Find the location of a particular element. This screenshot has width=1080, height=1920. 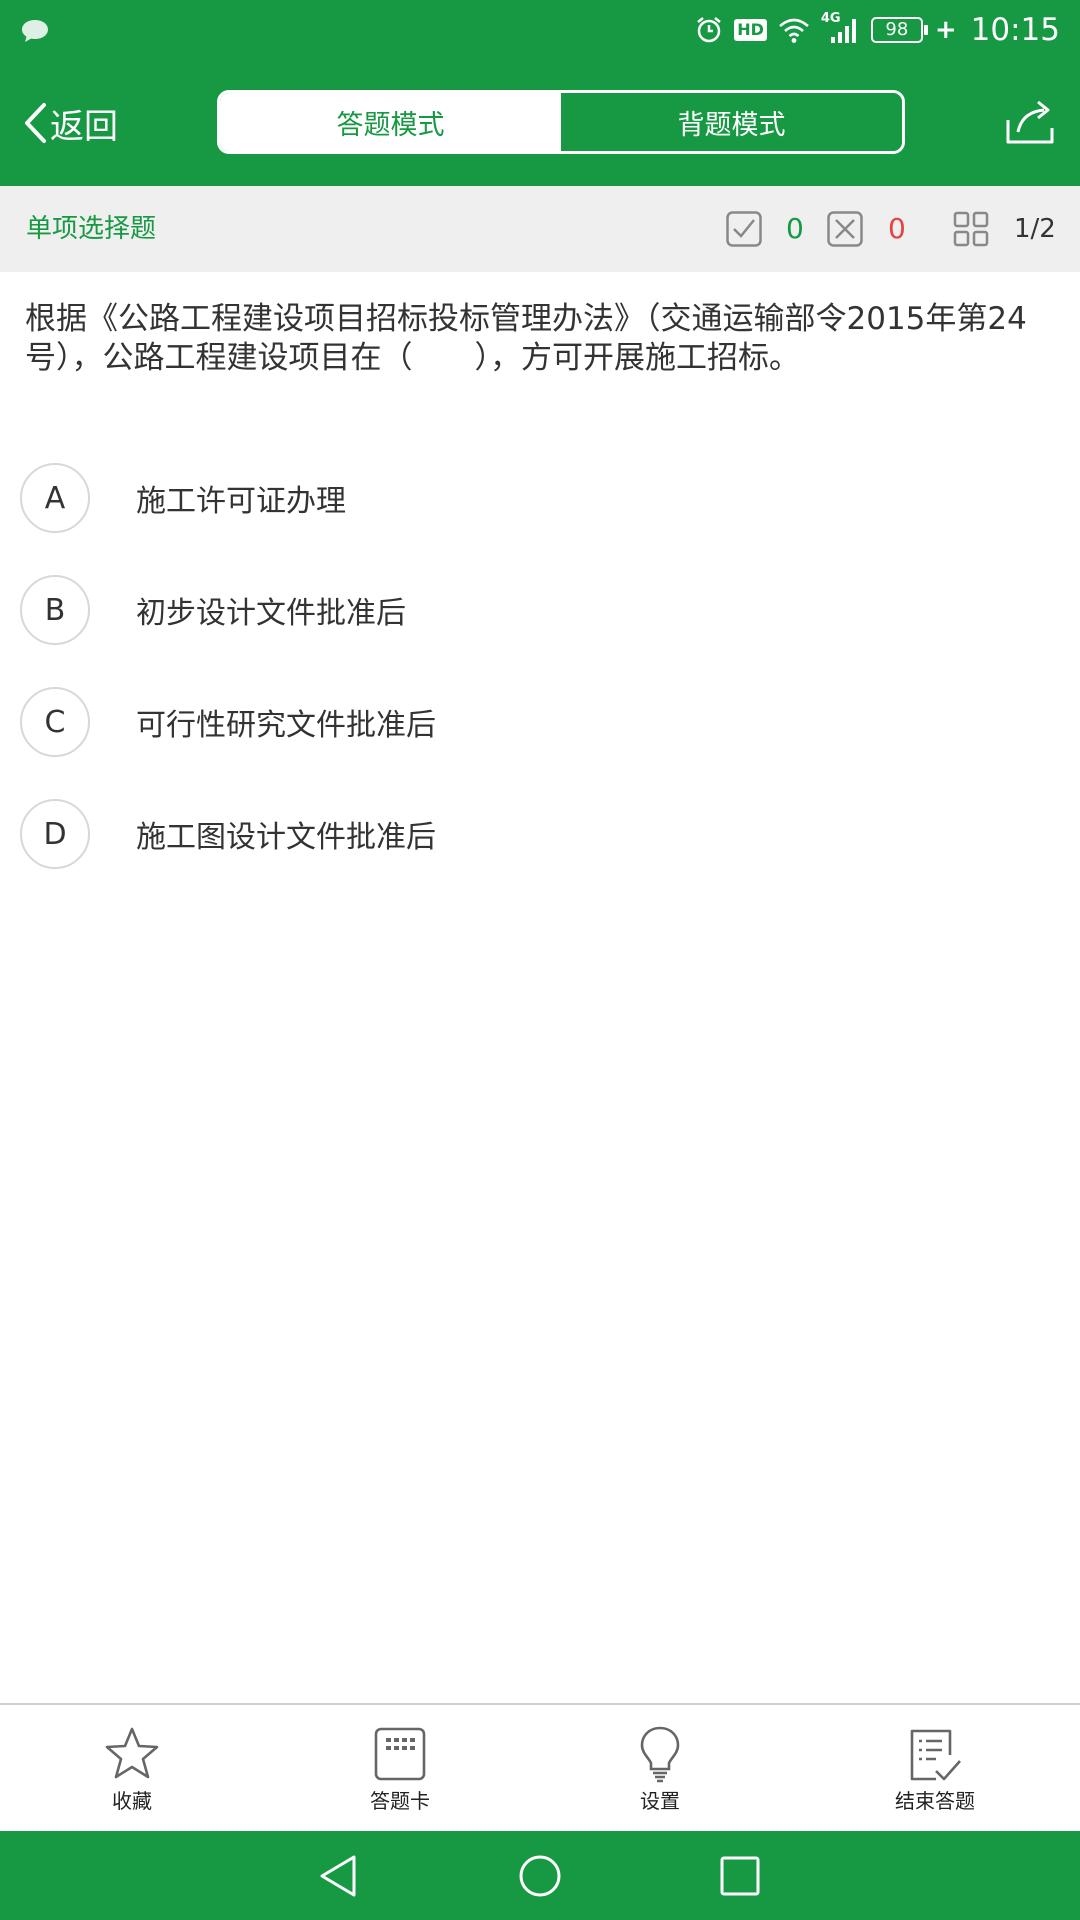

correct-icon is located at coordinates (744, 229).